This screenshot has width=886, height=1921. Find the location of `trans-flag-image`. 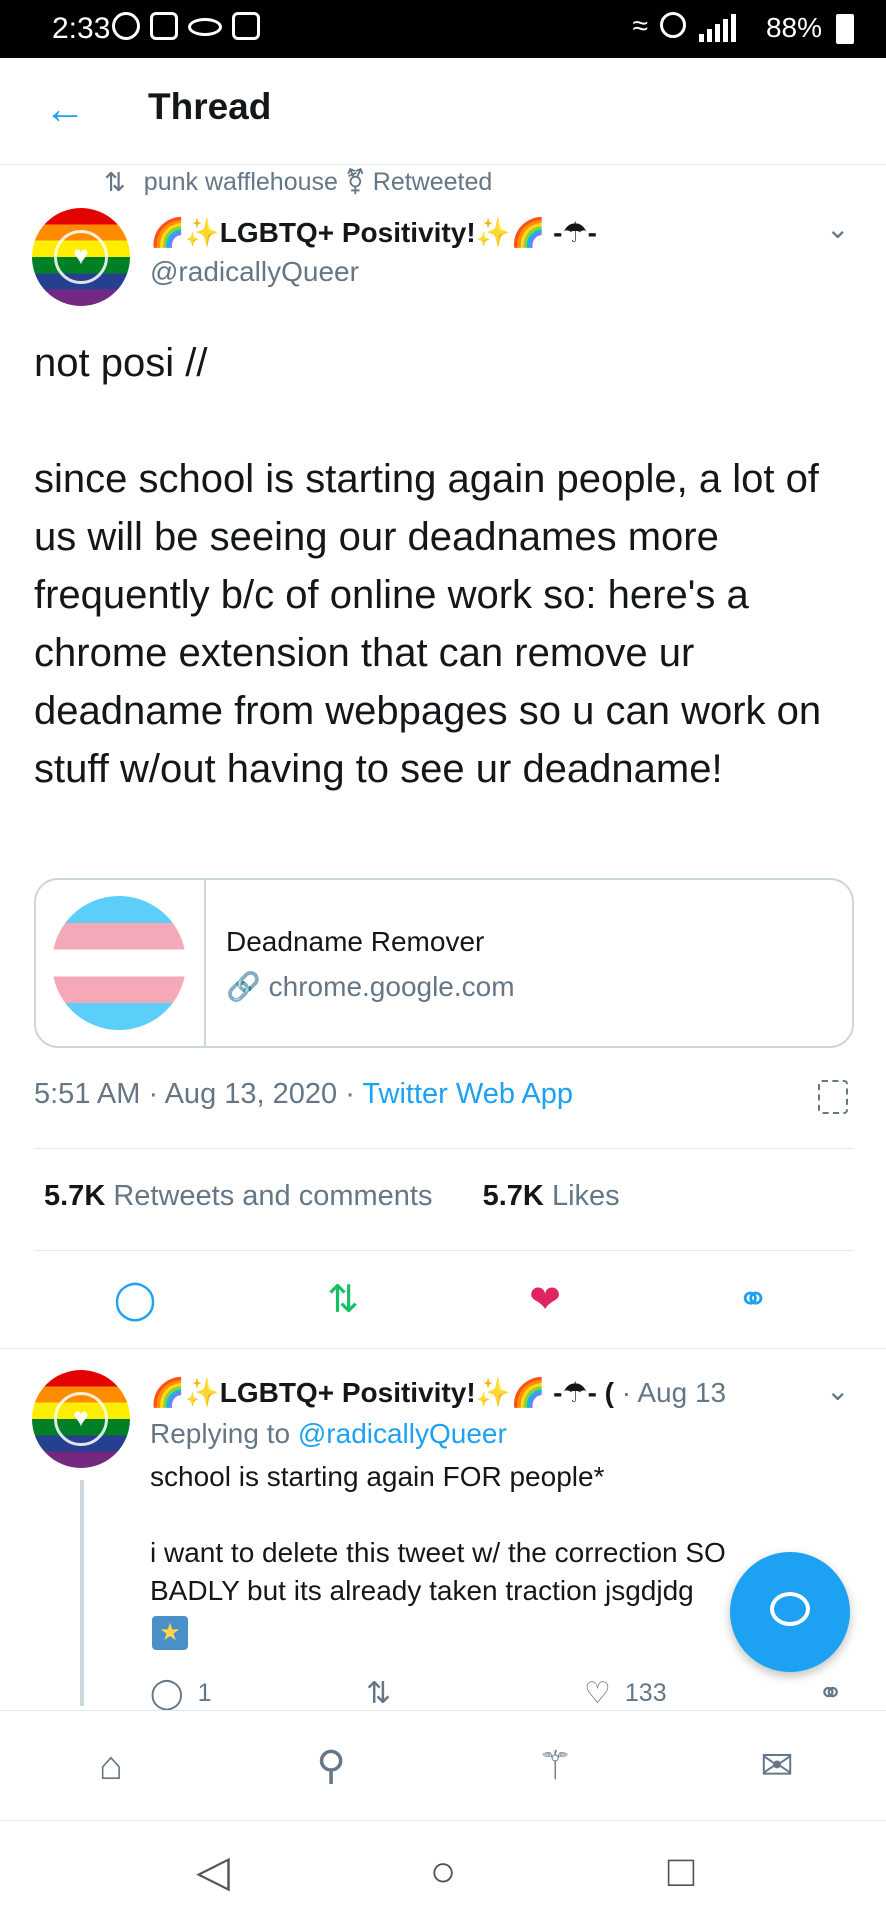

trans-flag-image is located at coordinates (119, 963).